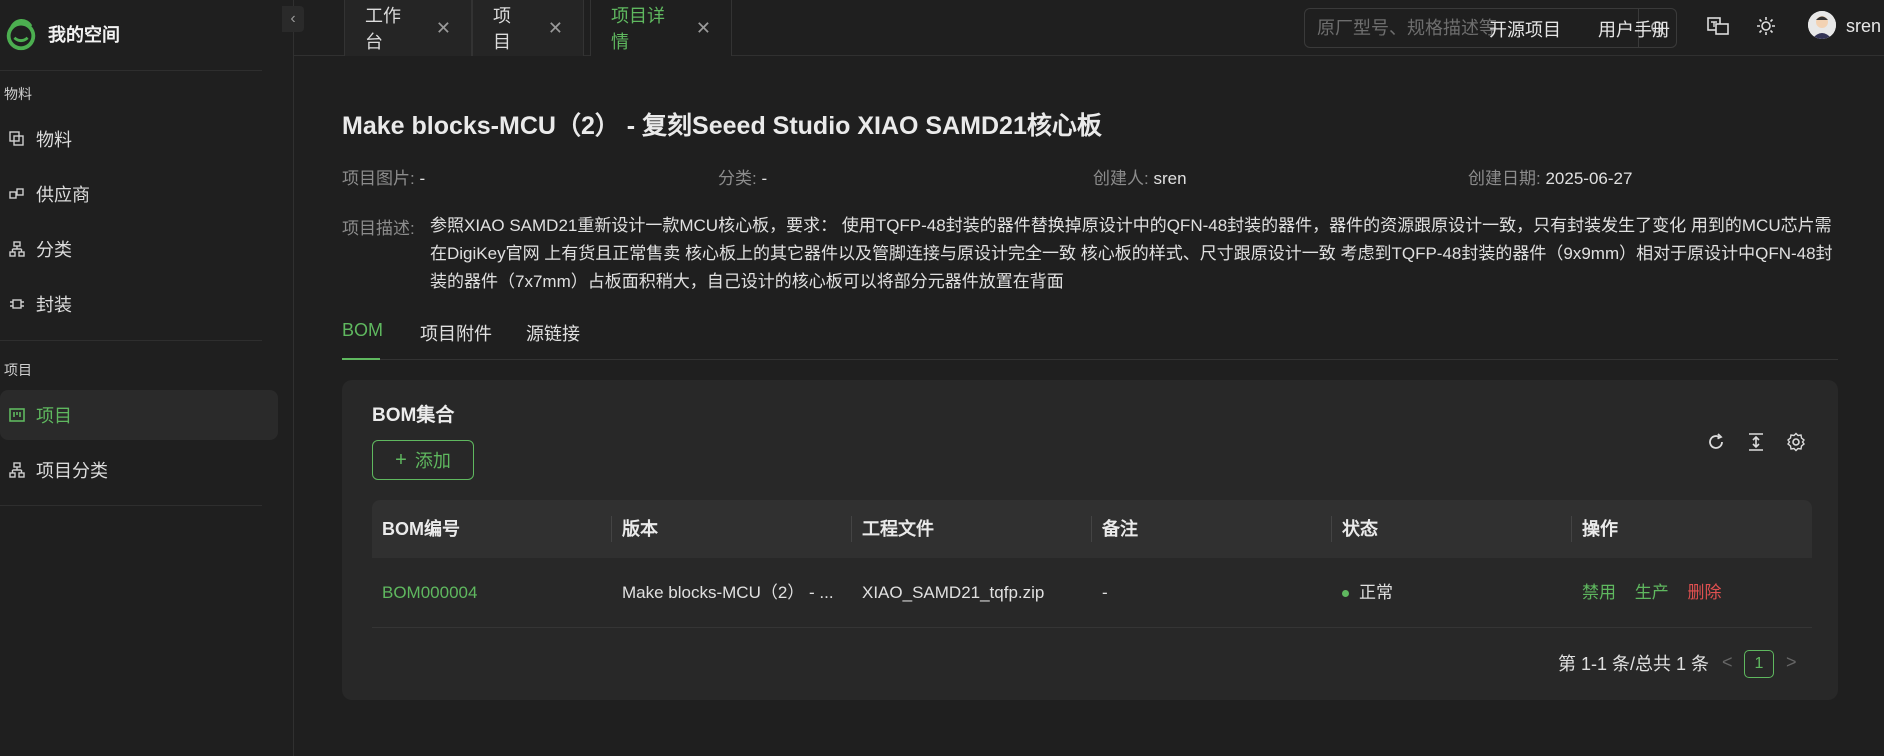  What do you see at coordinates (408, 28) in the screenshot?
I see `tab-workbench: 工作台 ✕` at bounding box center [408, 28].